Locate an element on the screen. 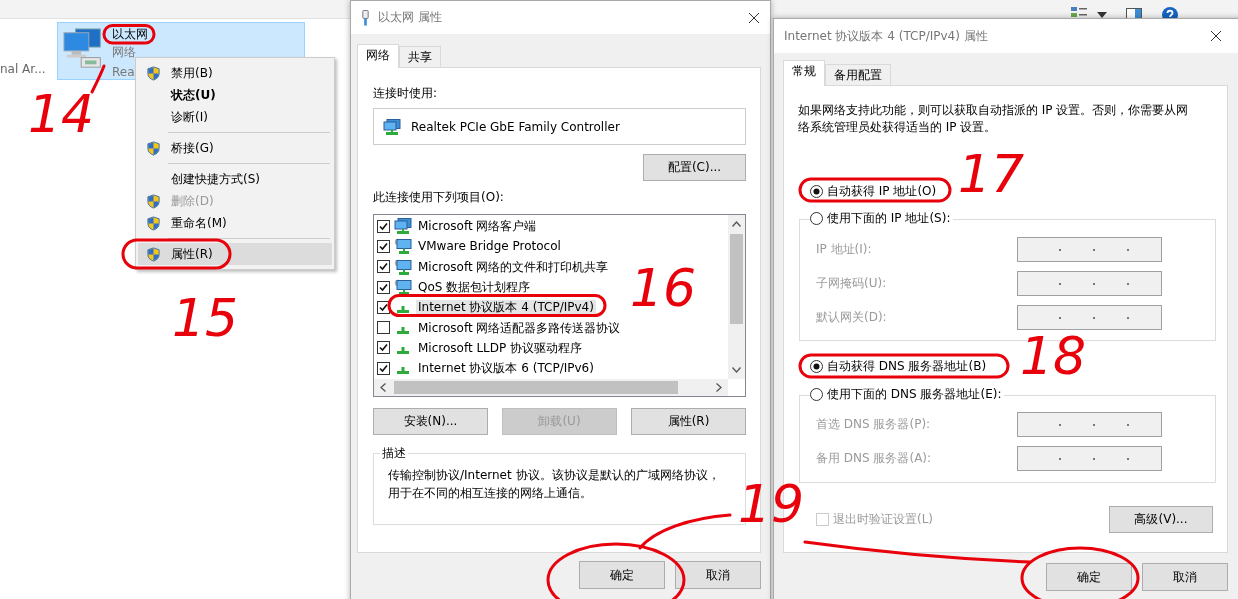 The width and height of the screenshot is (1238, 599). tab: 常规 is located at coordinates (804, 73).